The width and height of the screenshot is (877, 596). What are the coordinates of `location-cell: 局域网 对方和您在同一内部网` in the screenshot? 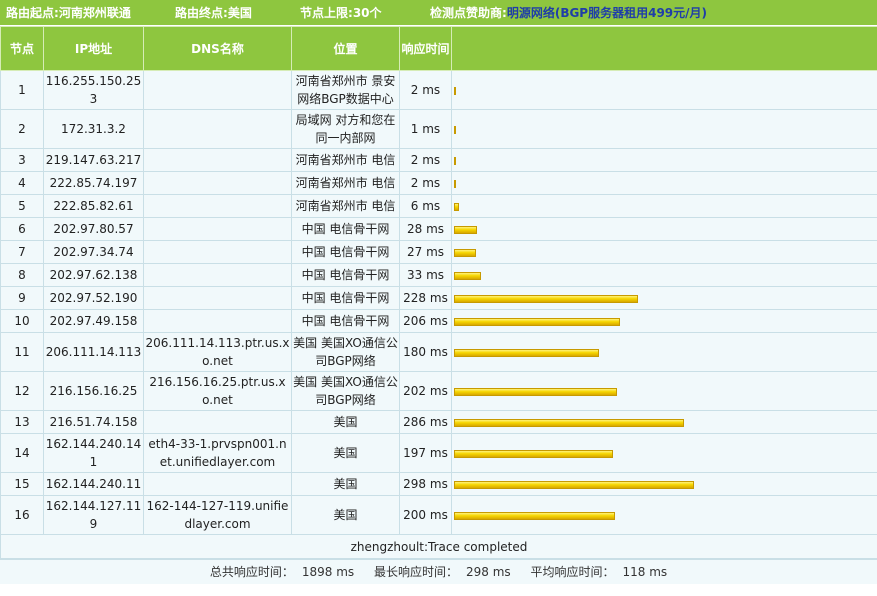 It's located at (345, 129).